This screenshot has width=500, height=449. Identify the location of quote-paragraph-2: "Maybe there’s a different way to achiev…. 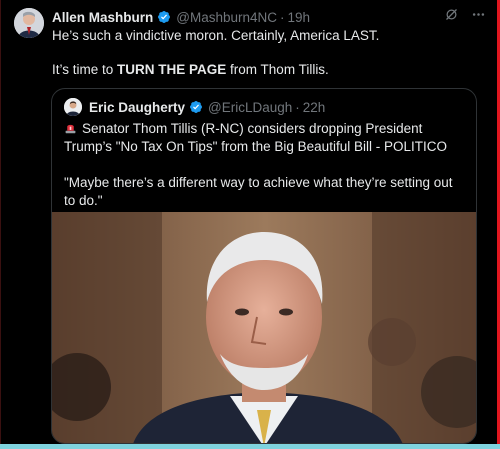
(258, 191).